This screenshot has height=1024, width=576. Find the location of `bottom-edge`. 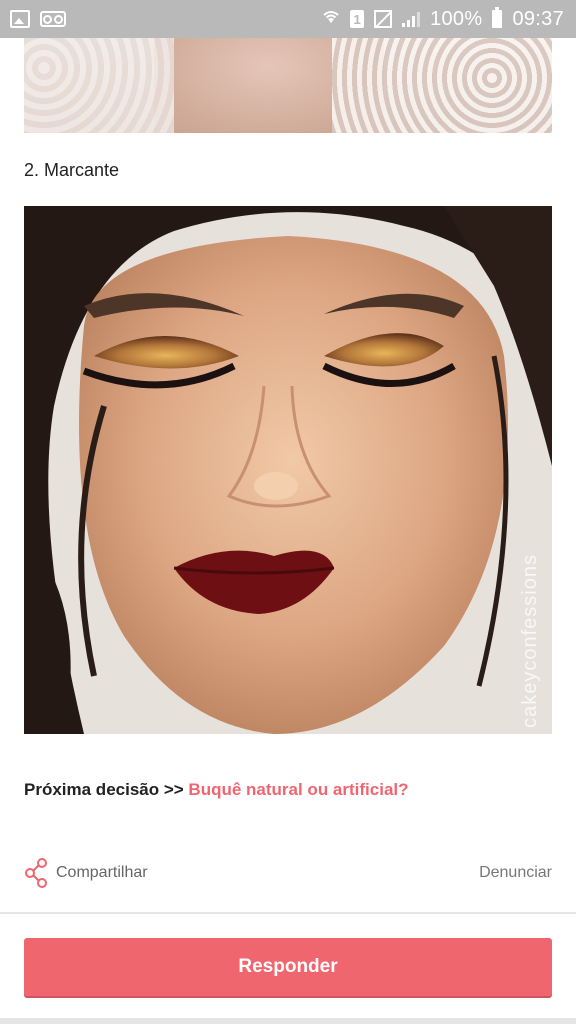

bottom-edge is located at coordinates (288, 1021).